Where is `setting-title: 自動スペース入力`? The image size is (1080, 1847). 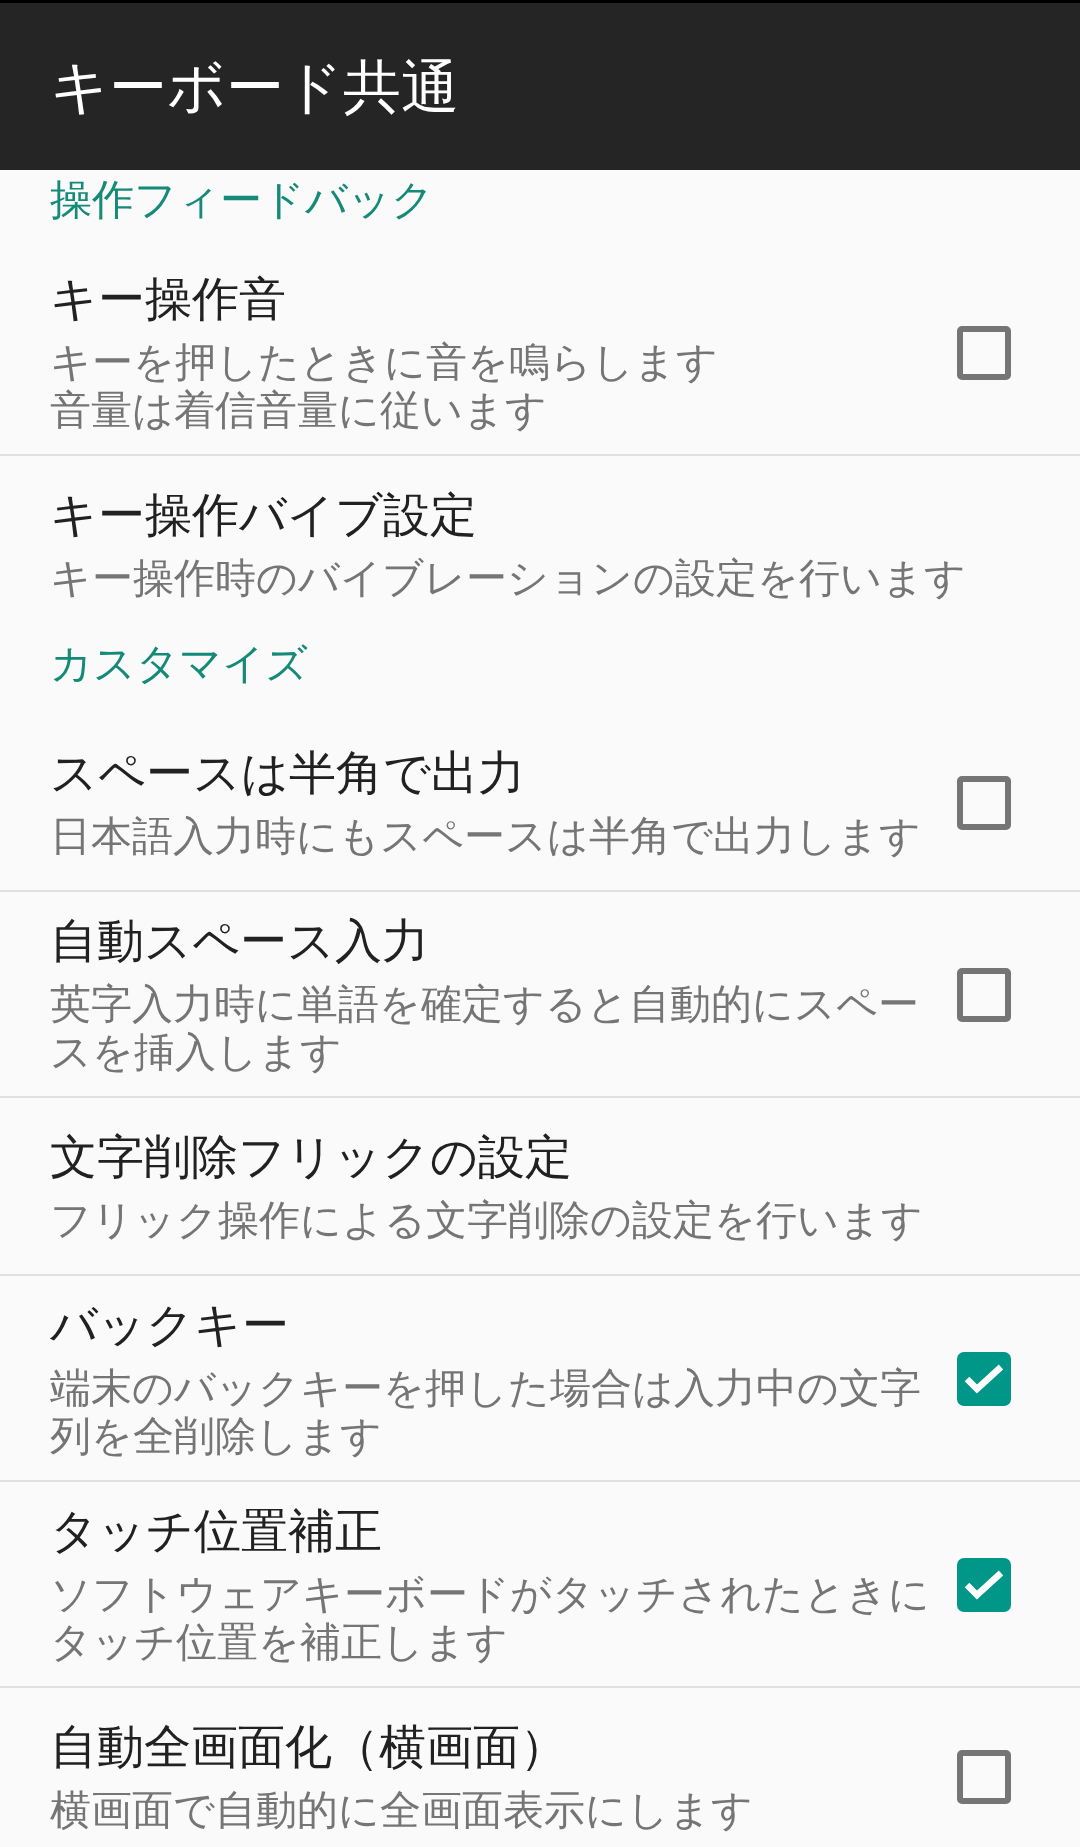 setting-title: 自動スペース入力 is located at coordinates (239, 941).